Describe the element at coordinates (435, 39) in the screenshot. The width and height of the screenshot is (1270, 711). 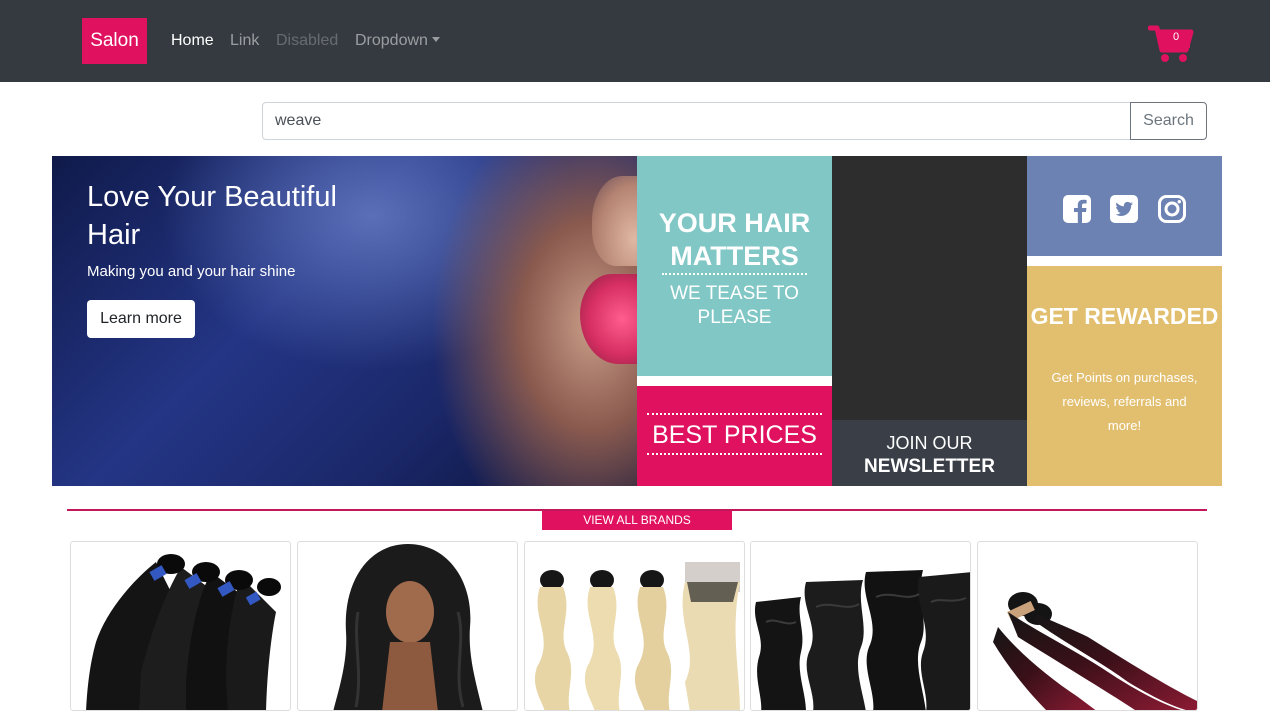
I see `caret-down-icon` at that location.